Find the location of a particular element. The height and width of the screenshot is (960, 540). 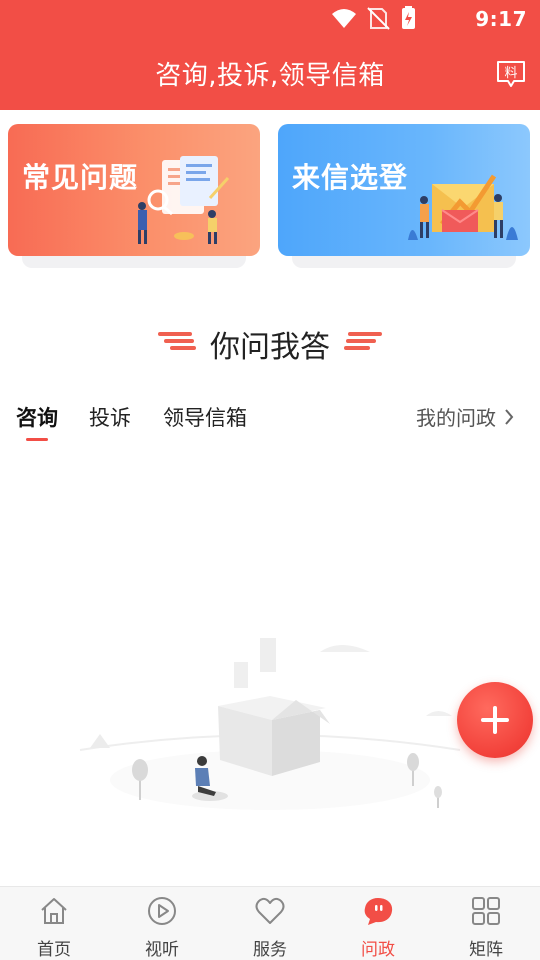

nav-item-inquiry: 问政 is located at coordinates (378, 923).